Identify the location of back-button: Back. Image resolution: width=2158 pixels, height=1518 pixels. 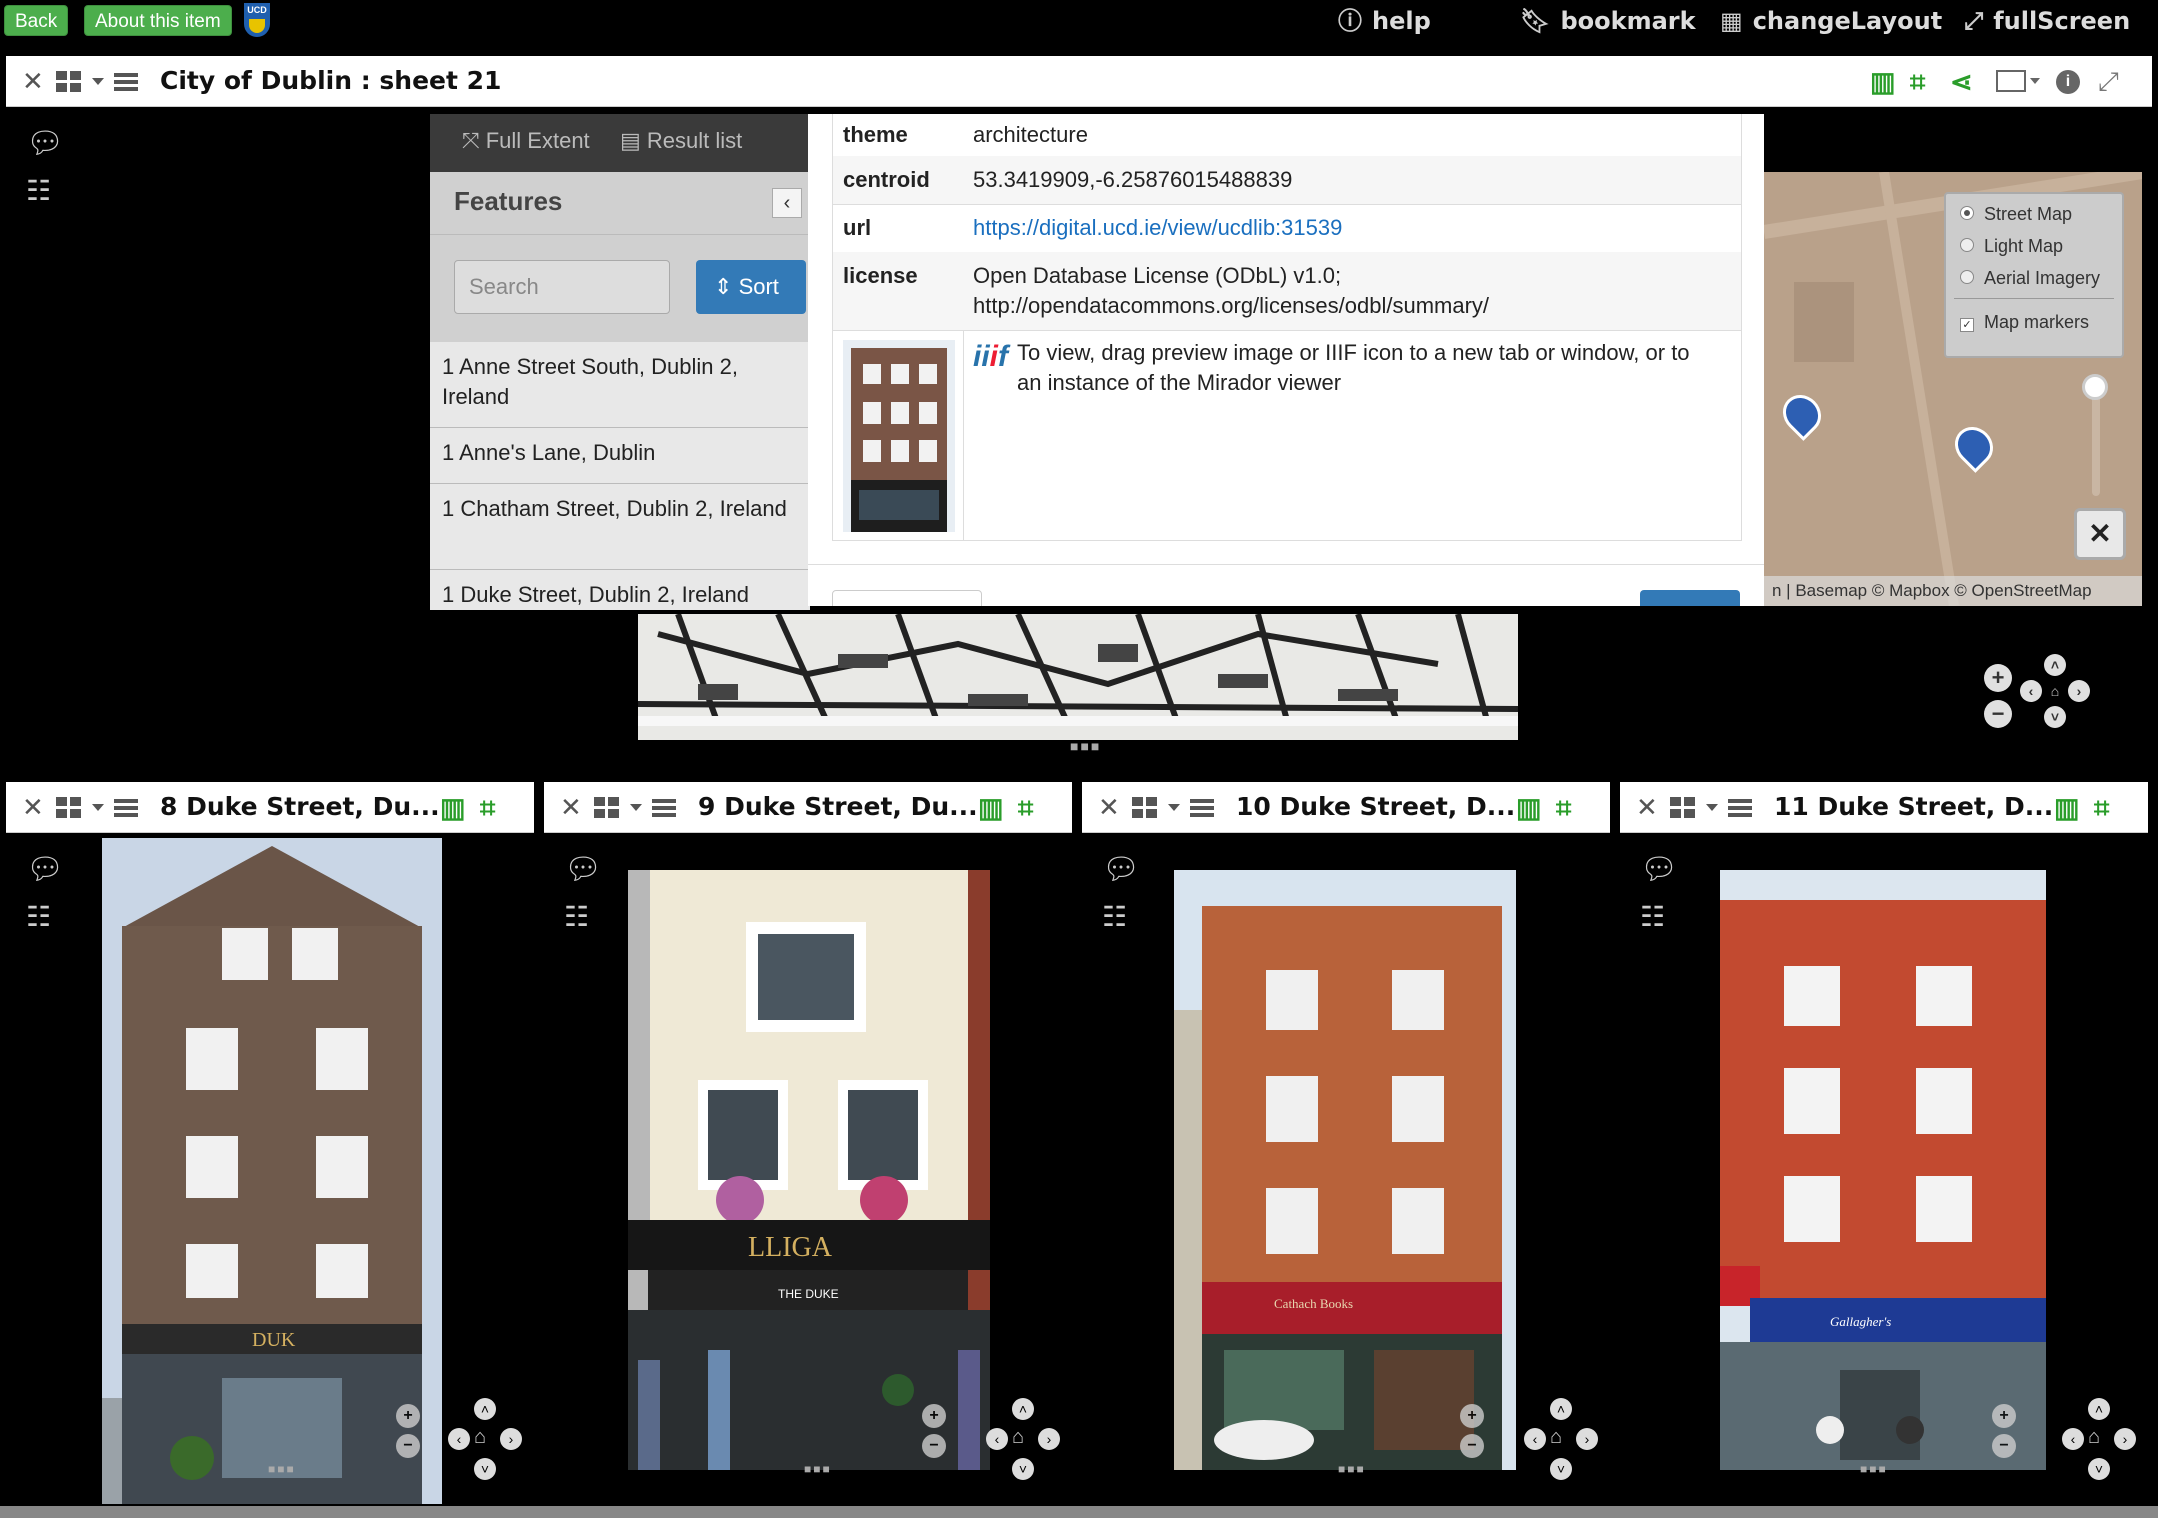
(36, 20).